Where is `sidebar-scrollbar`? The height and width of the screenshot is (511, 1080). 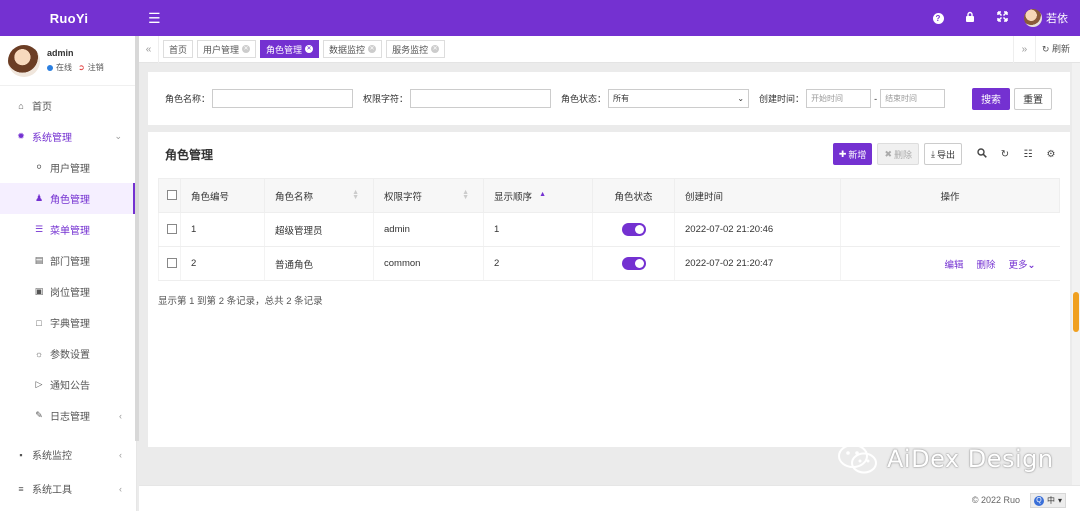
sidebar-scrollbar is located at coordinates (137, 238).